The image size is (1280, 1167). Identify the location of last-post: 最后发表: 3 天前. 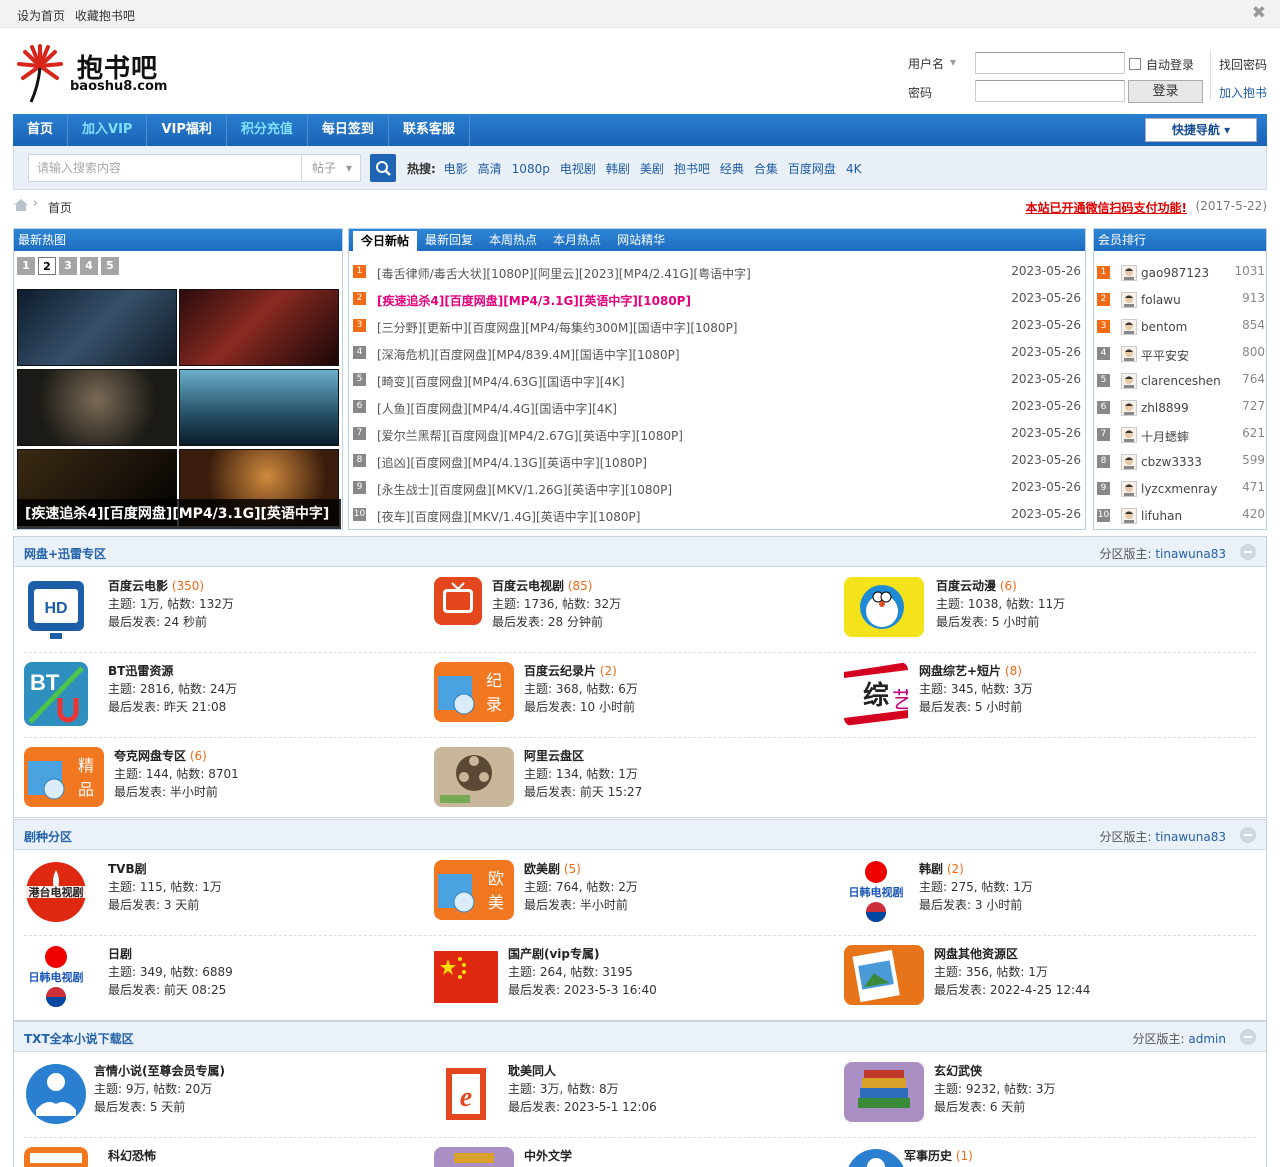
(165, 905).